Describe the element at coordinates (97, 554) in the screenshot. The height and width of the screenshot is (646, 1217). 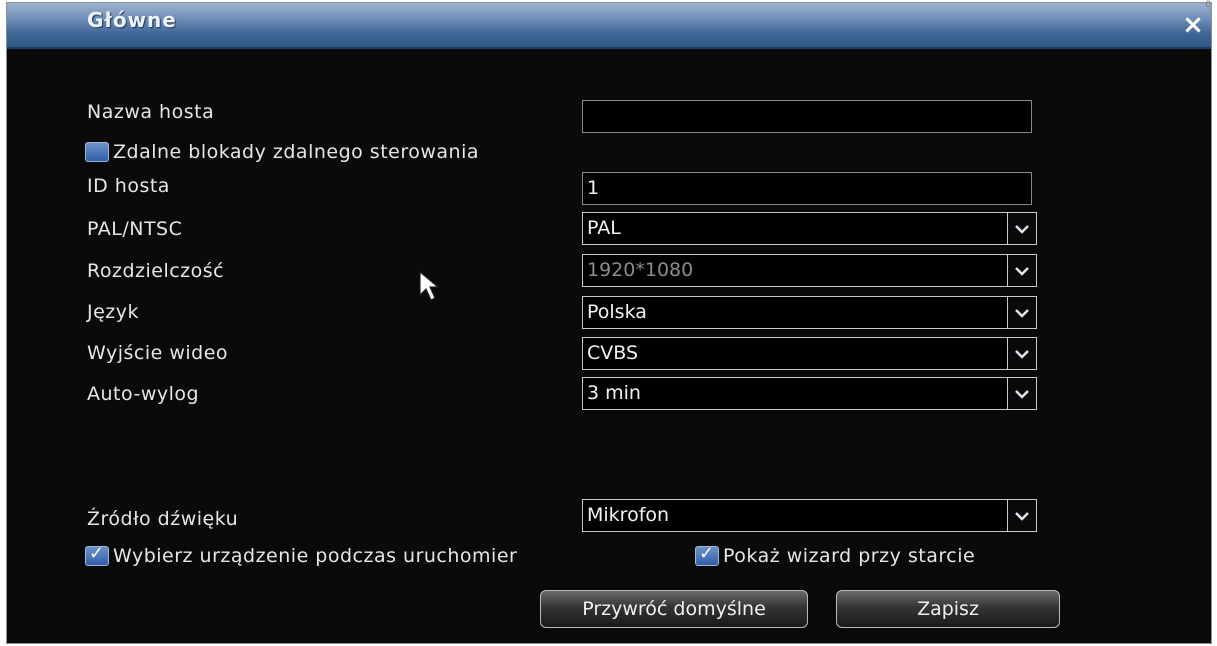
I see `select-device-checkbox` at that location.